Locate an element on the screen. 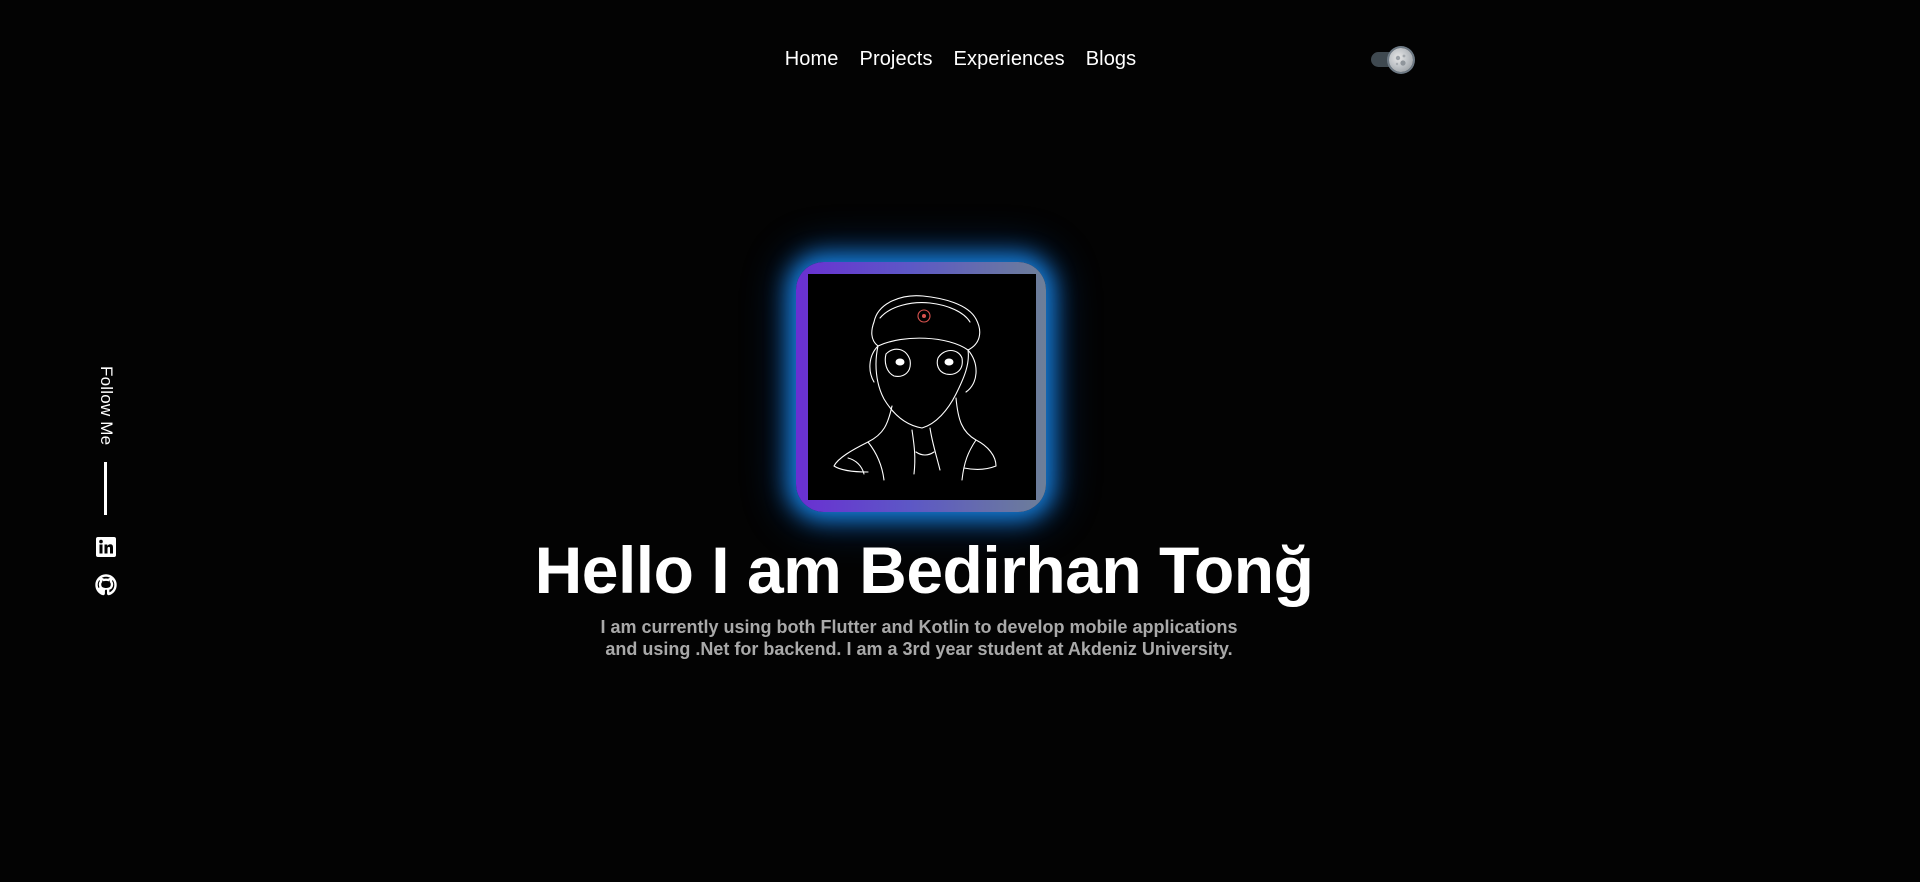  nav-experiences: Experiences is located at coordinates (1009, 59).